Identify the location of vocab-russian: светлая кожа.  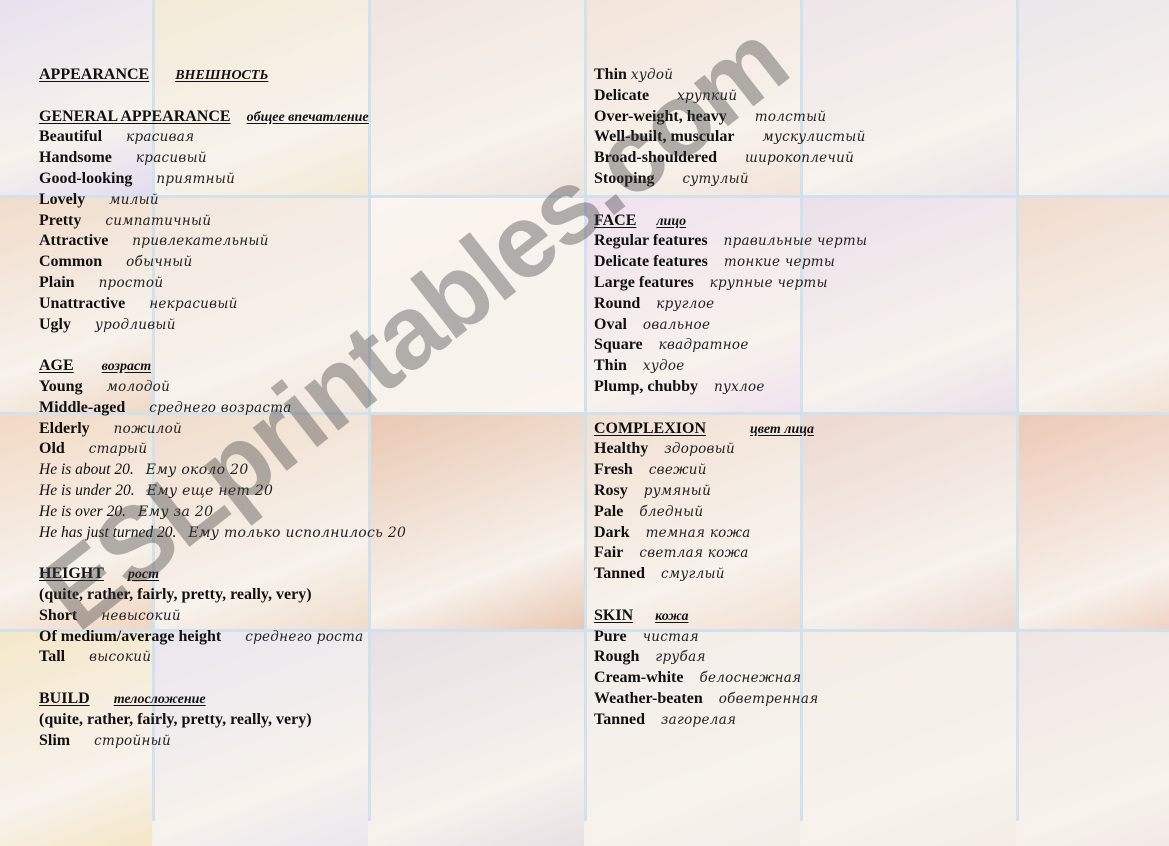
(694, 553).